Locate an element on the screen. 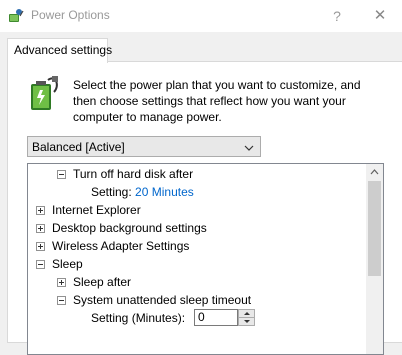 The width and height of the screenshot is (402, 355). vertical-scrollbar is located at coordinates (374, 259).